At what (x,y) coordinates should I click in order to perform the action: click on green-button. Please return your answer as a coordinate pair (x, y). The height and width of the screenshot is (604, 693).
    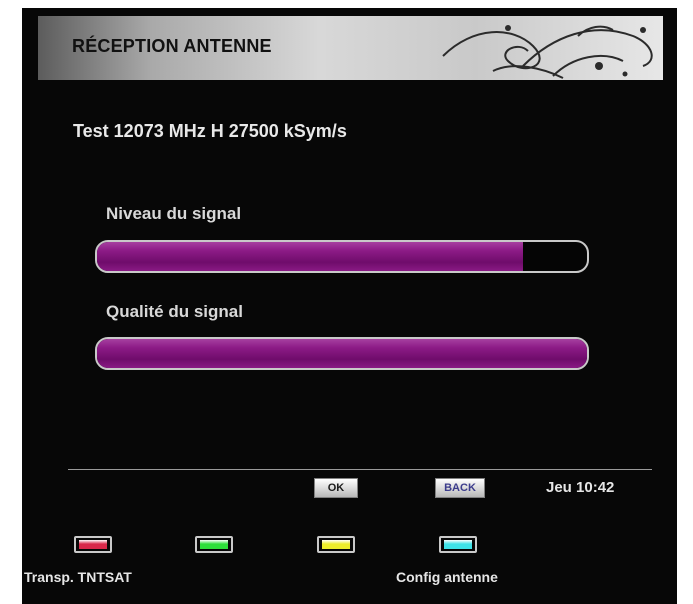
    Looking at the image, I should click on (214, 544).